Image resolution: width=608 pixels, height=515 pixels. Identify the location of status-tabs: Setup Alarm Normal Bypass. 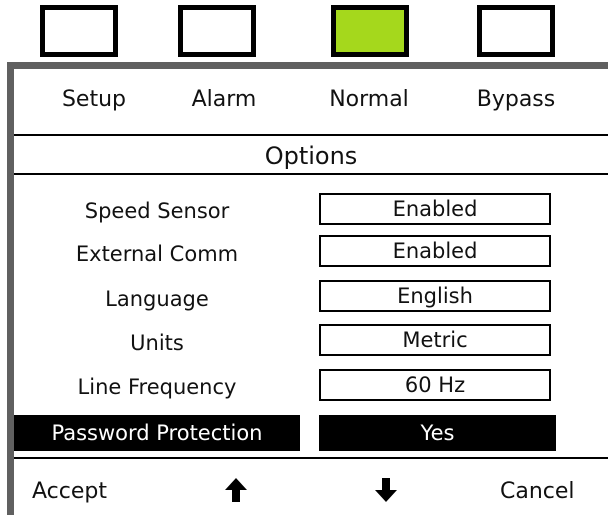
(311, 101).